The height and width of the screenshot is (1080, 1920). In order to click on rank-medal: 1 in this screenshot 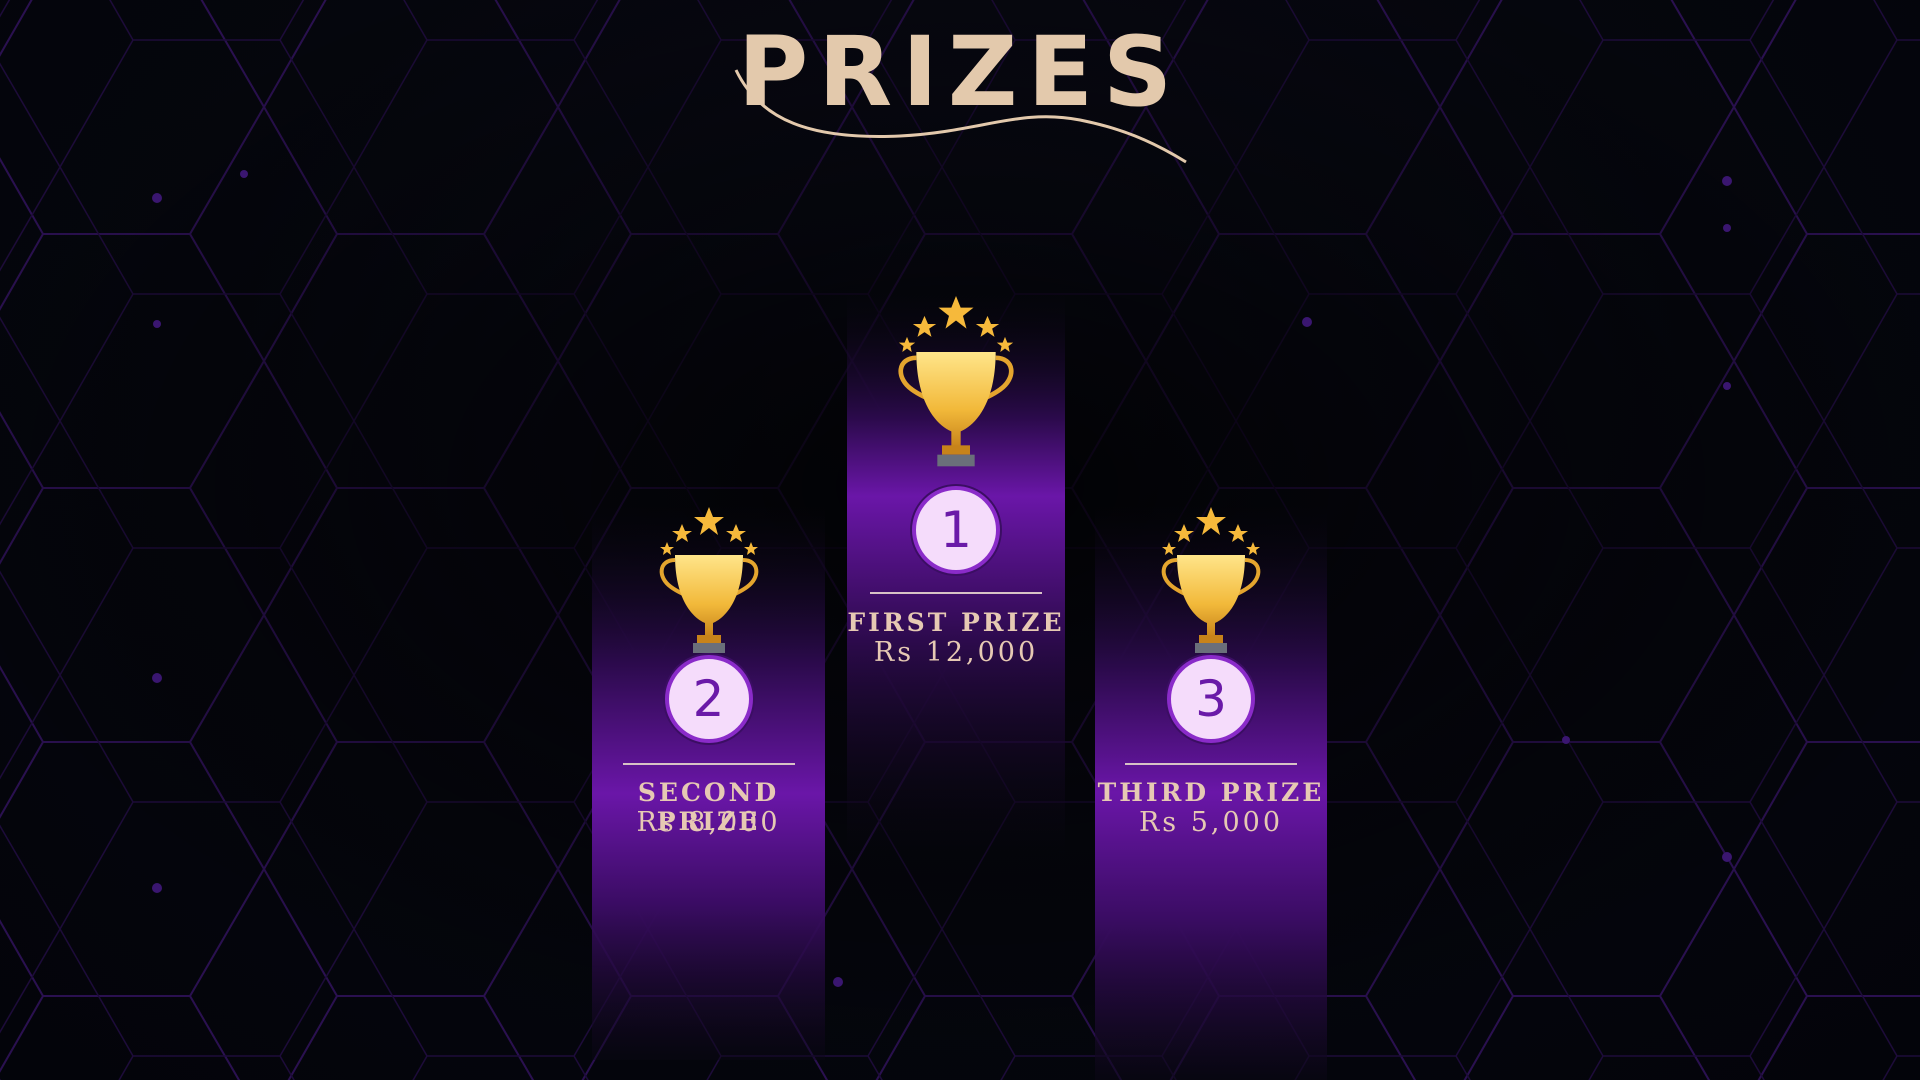, I will do `click(956, 530)`.